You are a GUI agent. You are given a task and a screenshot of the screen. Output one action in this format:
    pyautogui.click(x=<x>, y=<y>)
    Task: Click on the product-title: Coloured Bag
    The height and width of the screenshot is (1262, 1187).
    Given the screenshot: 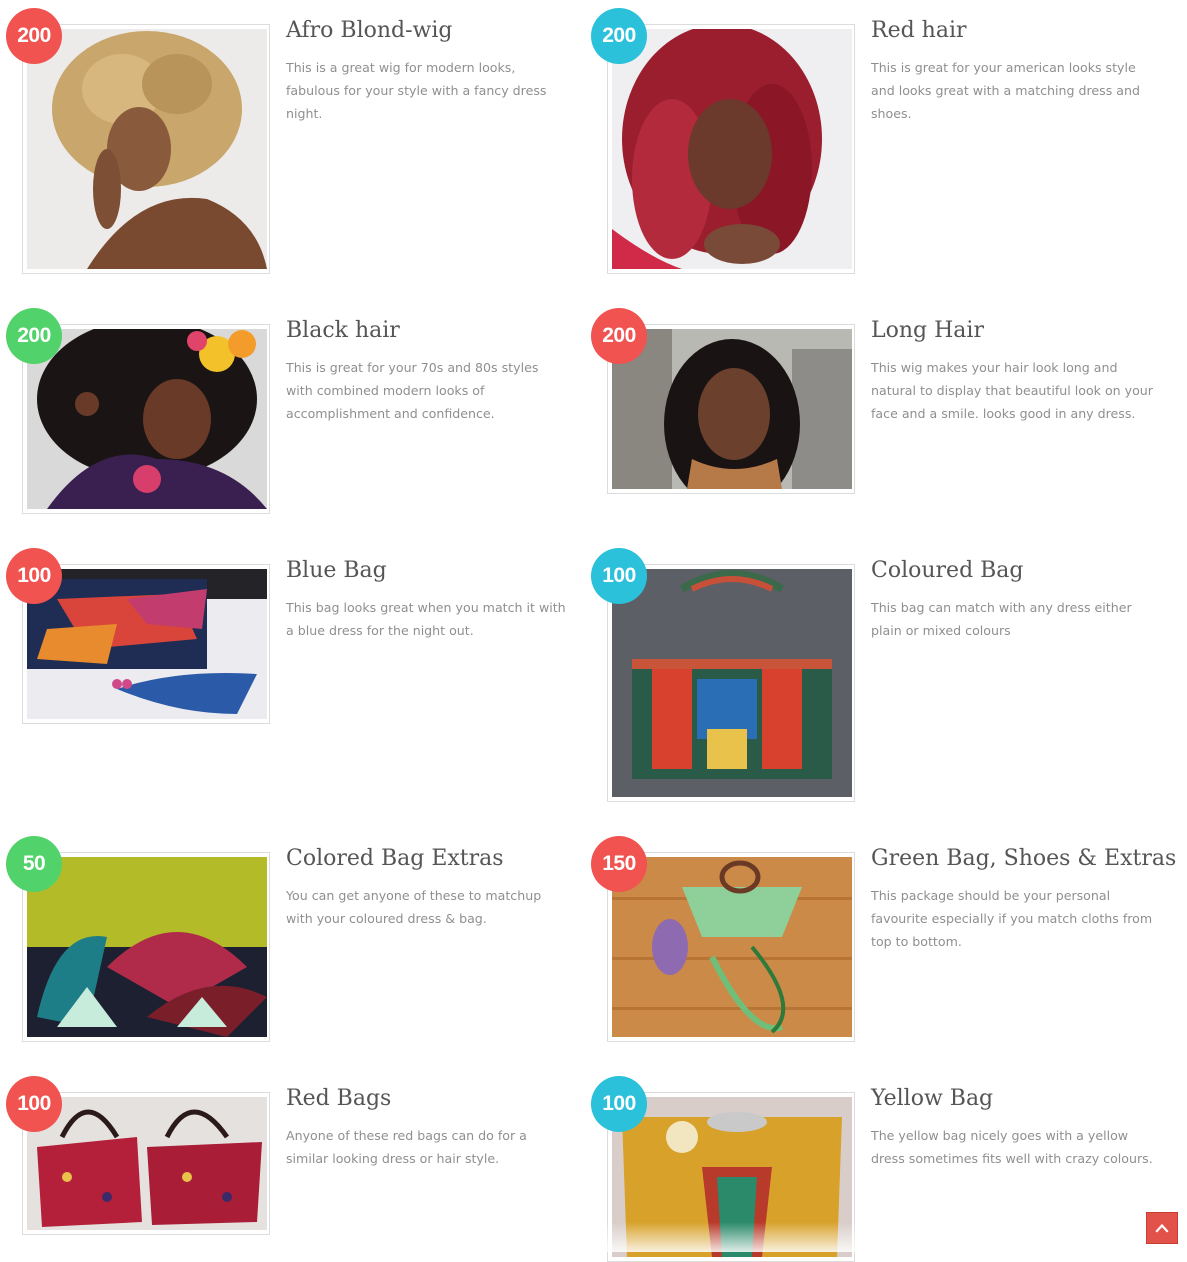 What is the action you would take?
    pyautogui.click(x=1016, y=570)
    